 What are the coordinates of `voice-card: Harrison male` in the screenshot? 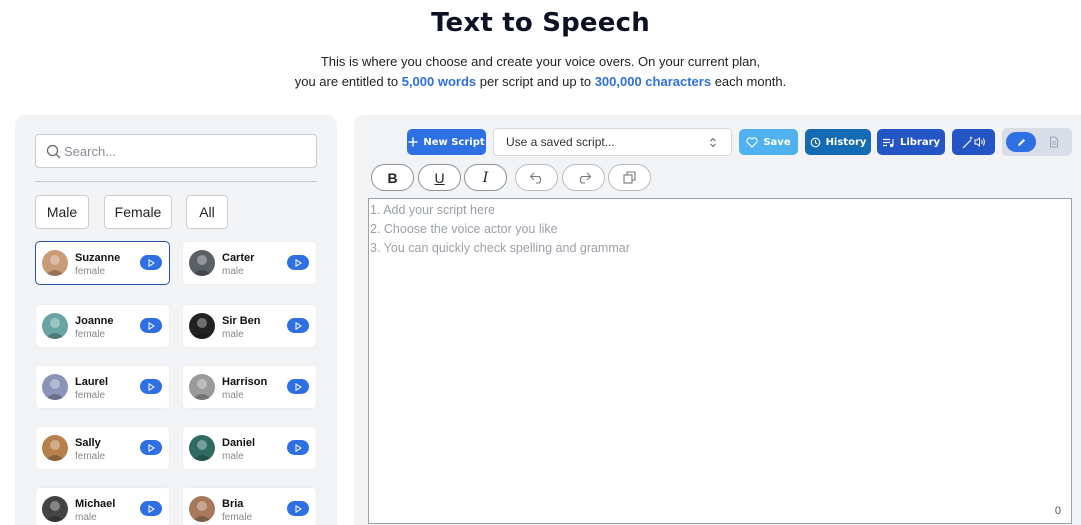 It's located at (249, 387).